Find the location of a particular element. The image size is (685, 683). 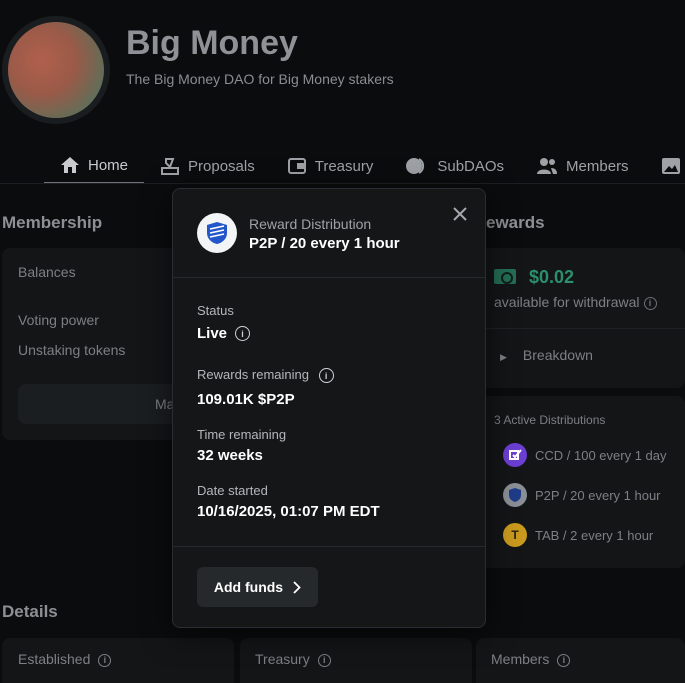

tab-gallery is located at coordinates (665, 166).